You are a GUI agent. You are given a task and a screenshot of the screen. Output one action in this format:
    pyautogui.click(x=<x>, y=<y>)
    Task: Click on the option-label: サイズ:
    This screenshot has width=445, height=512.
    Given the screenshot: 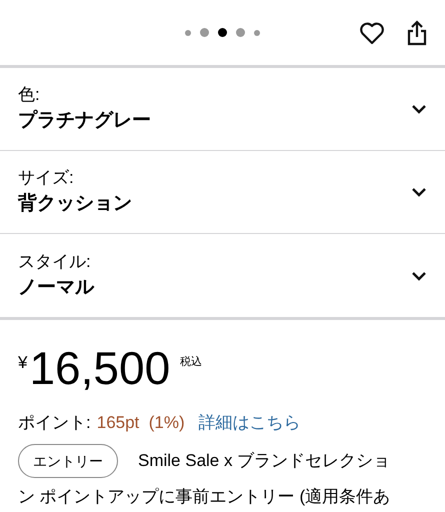 What is the action you would take?
    pyautogui.click(x=46, y=178)
    